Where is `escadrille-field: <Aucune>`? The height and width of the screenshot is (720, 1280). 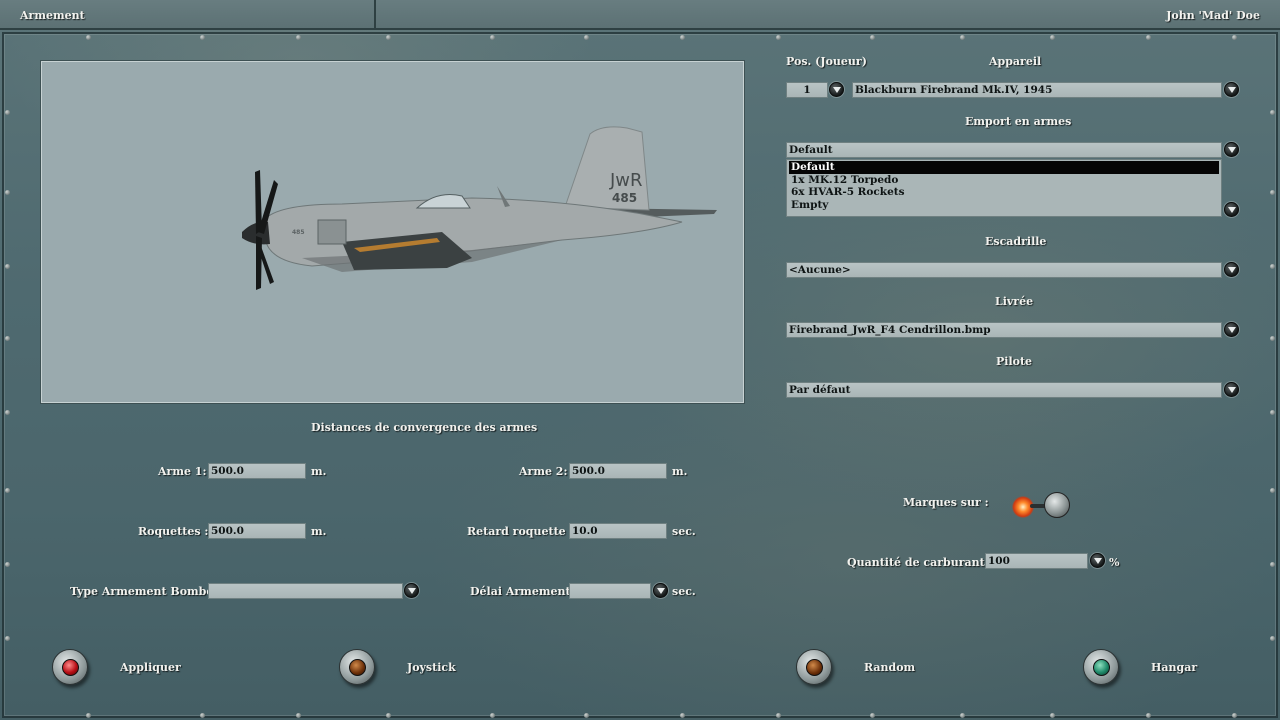 escadrille-field: <Aucune> is located at coordinates (1004, 270).